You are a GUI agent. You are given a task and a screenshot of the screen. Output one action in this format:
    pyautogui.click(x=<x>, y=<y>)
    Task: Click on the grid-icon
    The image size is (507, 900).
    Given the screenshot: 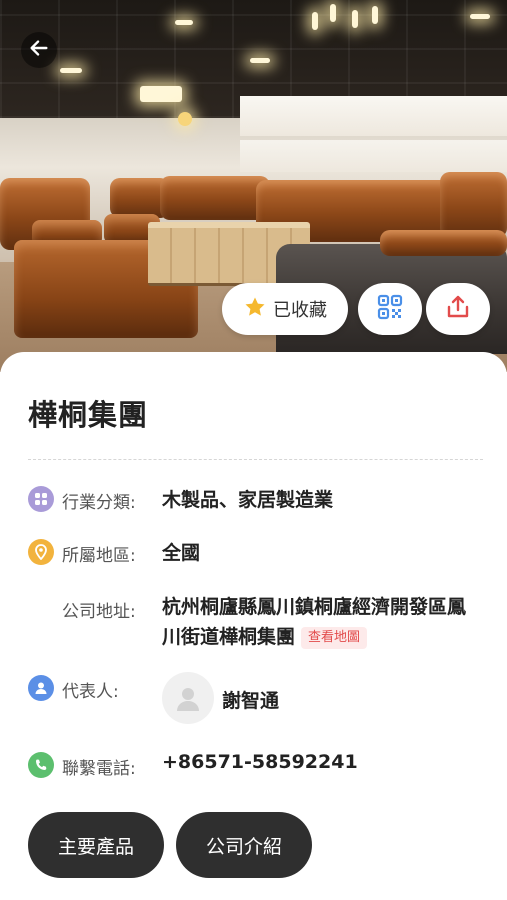 What is the action you would take?
    pyautogui.click(x=41, y=499)
    